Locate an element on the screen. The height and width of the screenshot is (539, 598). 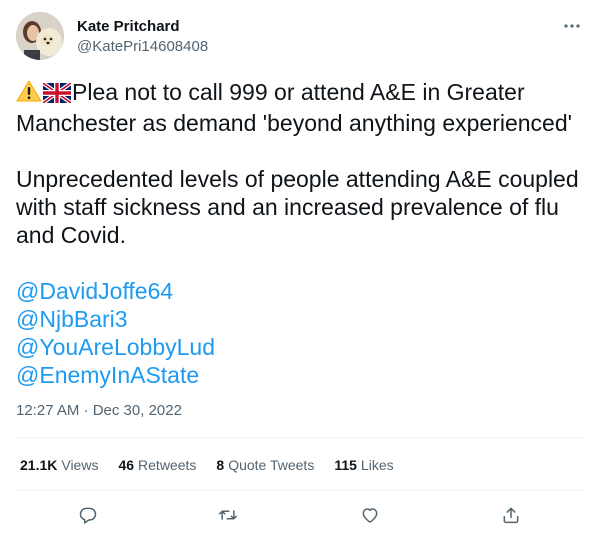
like-icon is located at coordinates (370, 515).